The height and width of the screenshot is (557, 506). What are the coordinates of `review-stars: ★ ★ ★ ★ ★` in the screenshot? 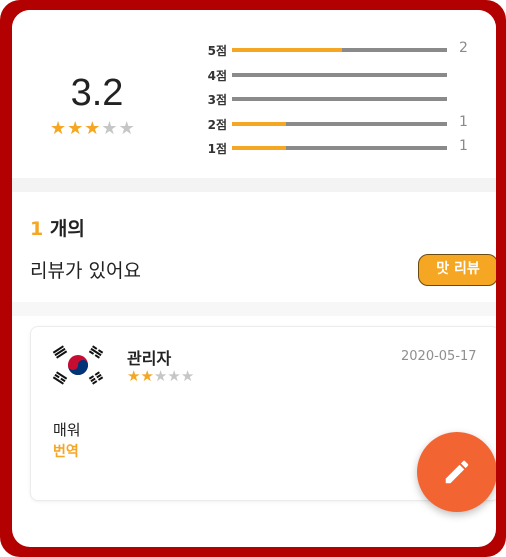 It's located at (160, 376).